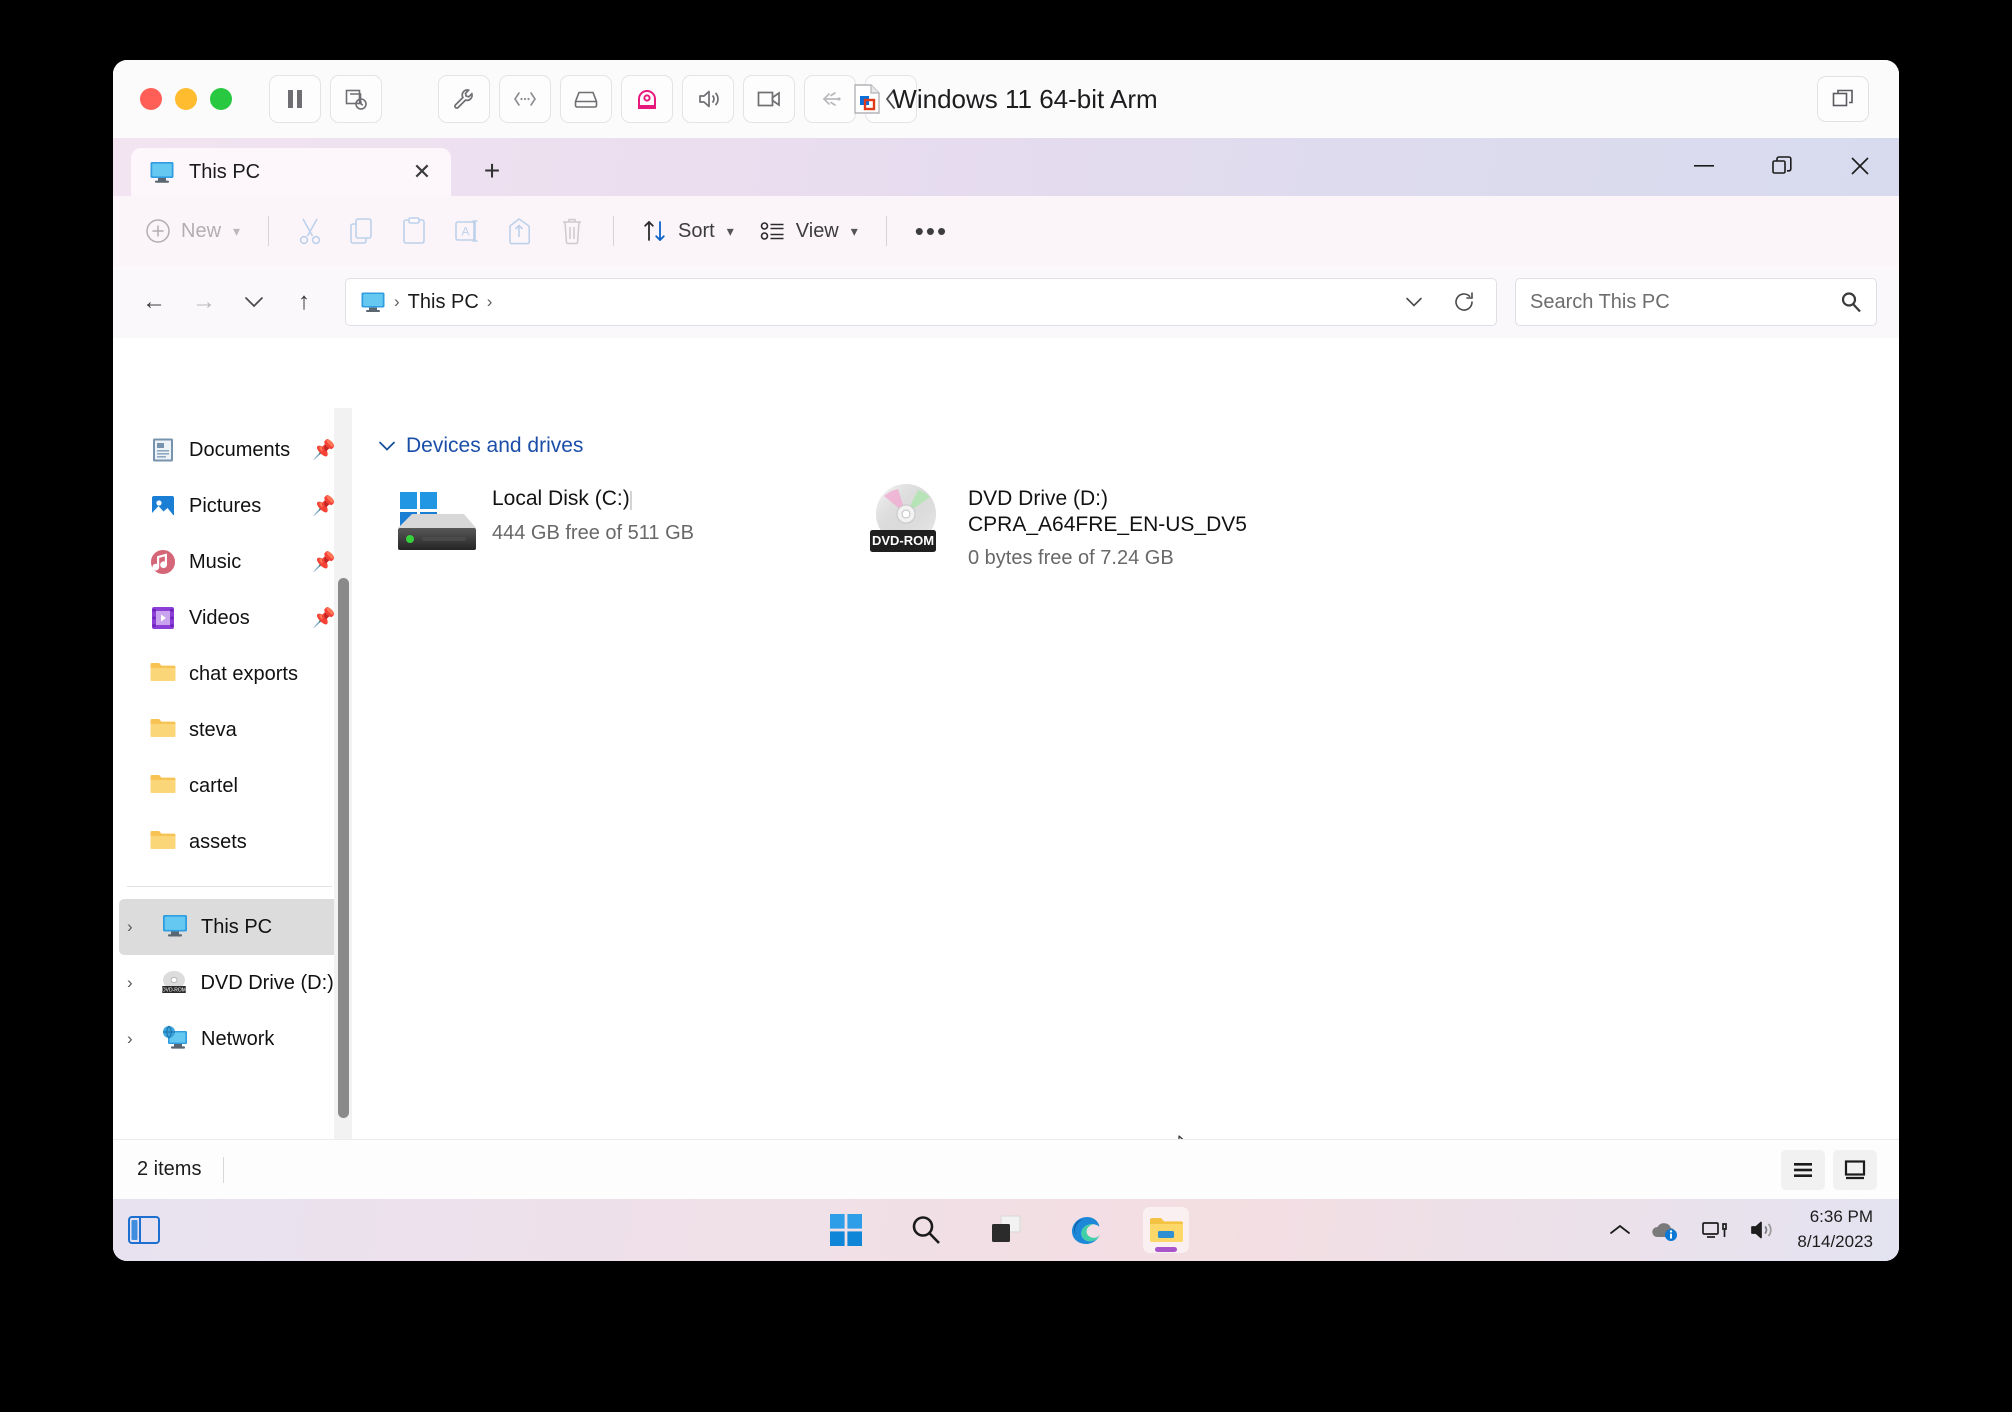  Describe the element at coordinates (291, 172) in the screenshot. I see `tab-this-pc: This PC ✕` at that location.